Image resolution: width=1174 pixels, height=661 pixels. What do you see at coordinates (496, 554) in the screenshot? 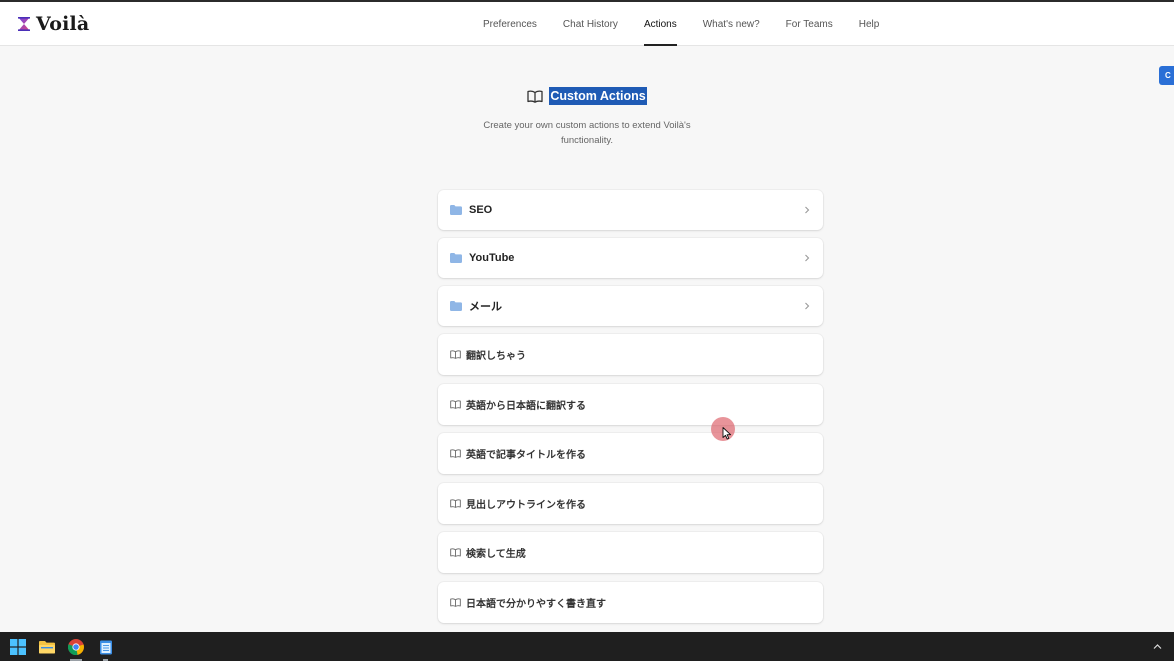
I see `action-label: 検索して生成` at bounding box center [496, 554].